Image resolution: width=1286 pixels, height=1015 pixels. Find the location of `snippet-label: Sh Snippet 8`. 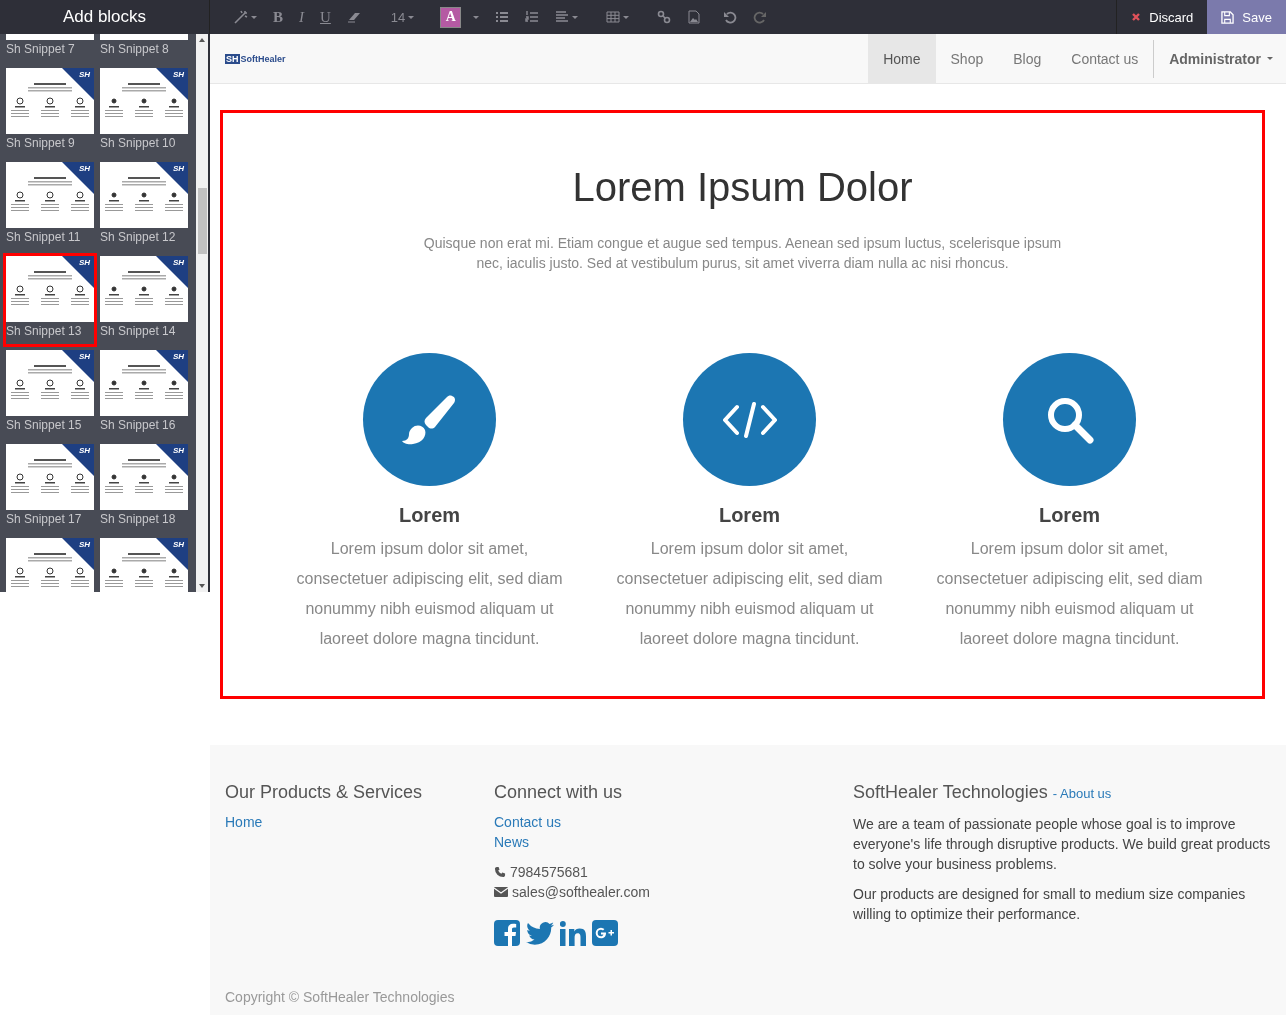

snippet-label: Sh Snippet 8 is located at coordinates (135, 49).